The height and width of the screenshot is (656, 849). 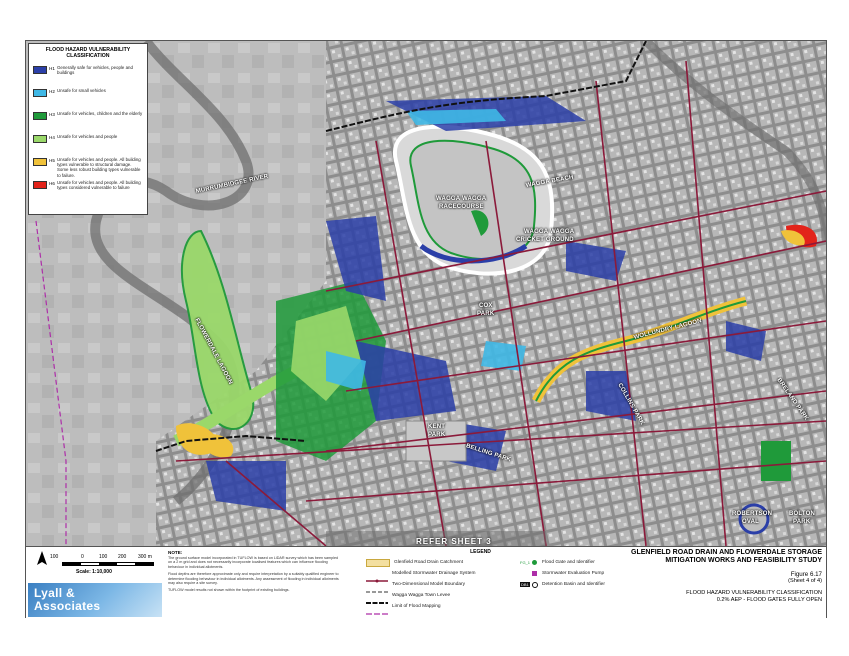 I want to click on model-boundary-line-icon, so click(x=377, y=587).